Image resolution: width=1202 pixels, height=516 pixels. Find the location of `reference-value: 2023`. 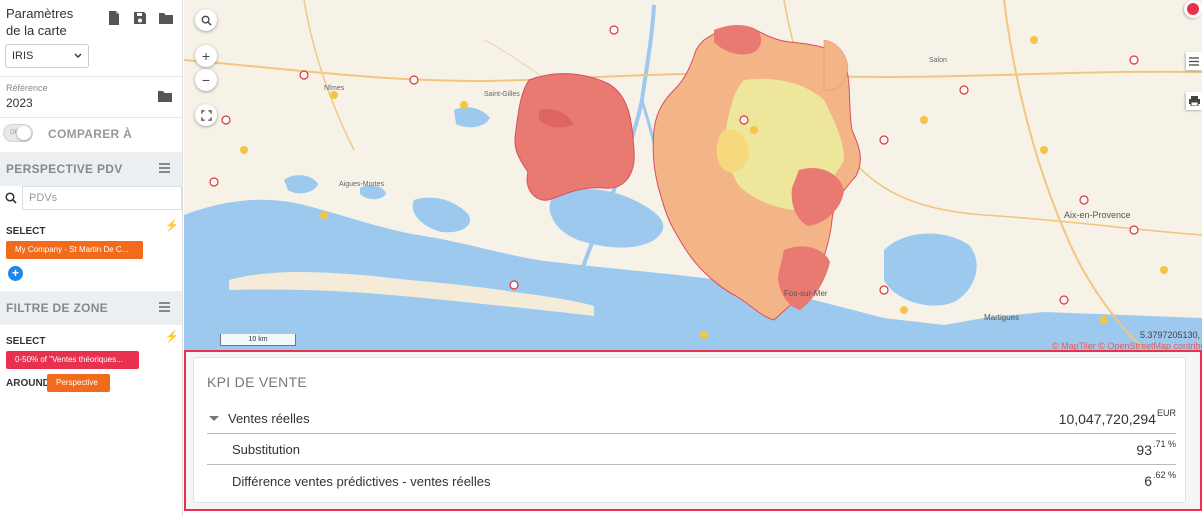

reference-value: 2023 is located at coordinates (19, 103).